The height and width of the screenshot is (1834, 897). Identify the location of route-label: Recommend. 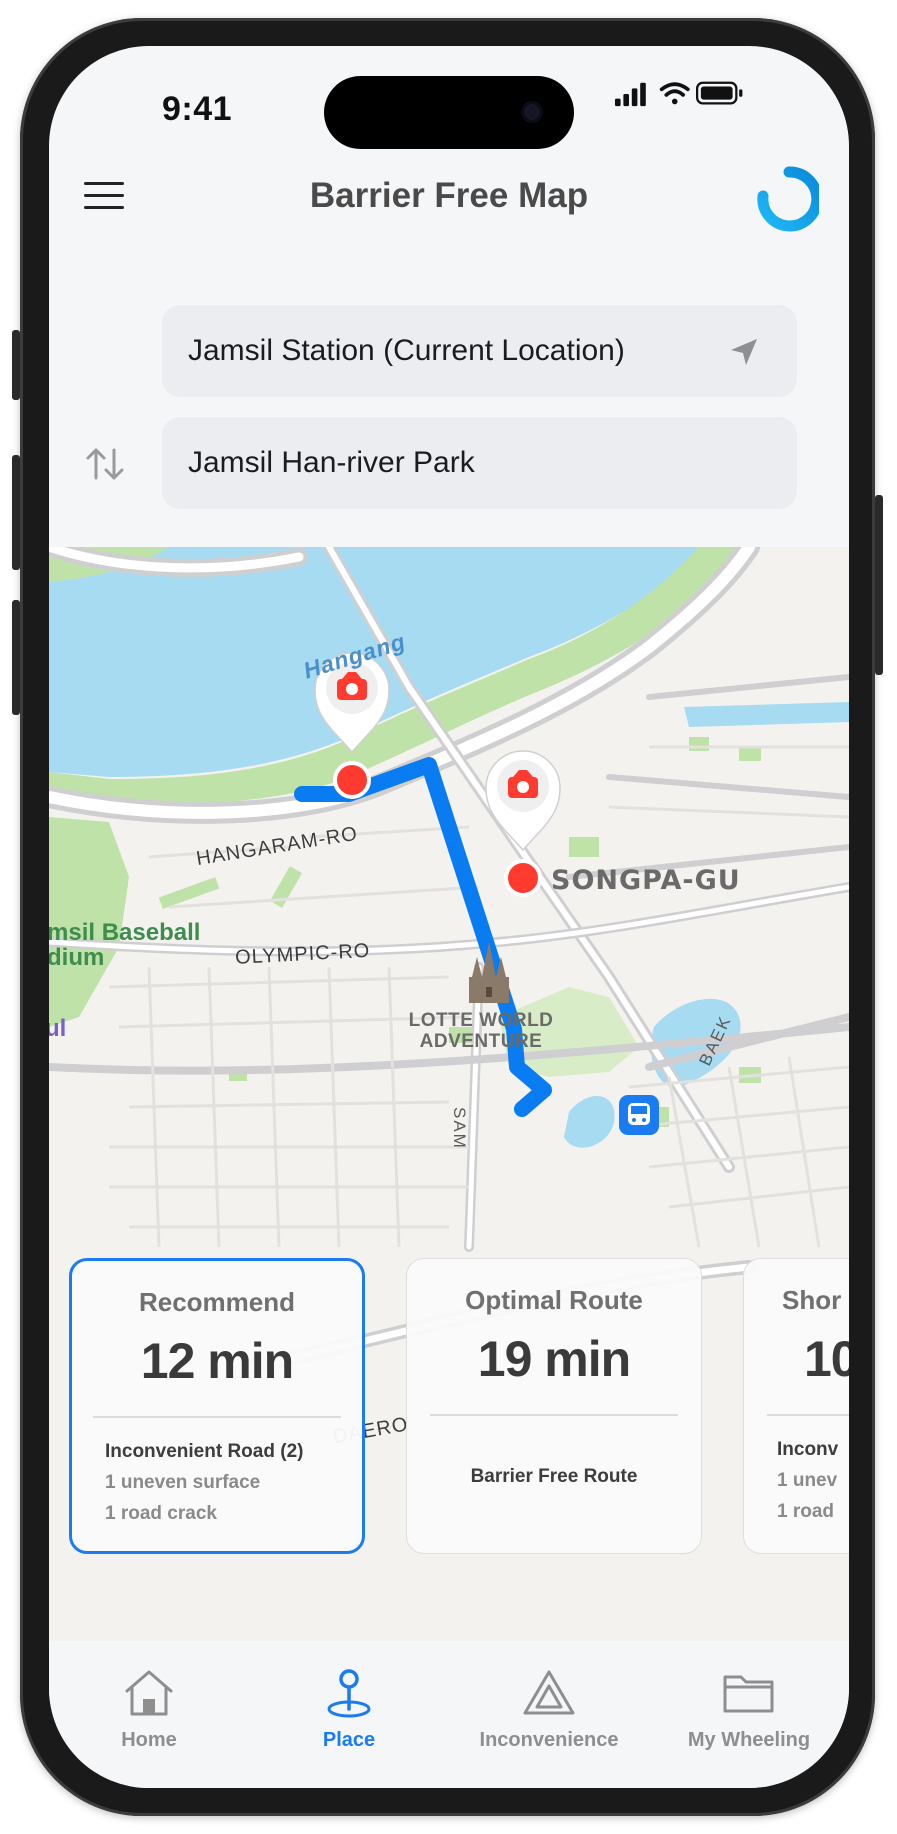
(217, 1302).